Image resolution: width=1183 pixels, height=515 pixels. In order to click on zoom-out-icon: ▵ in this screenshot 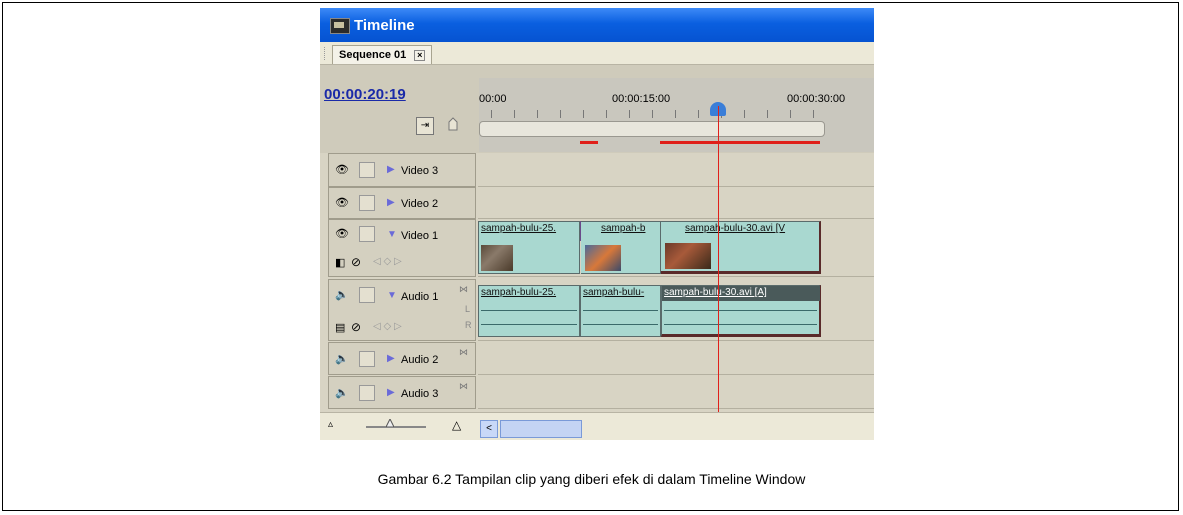, I will do `click(330, 424)`.